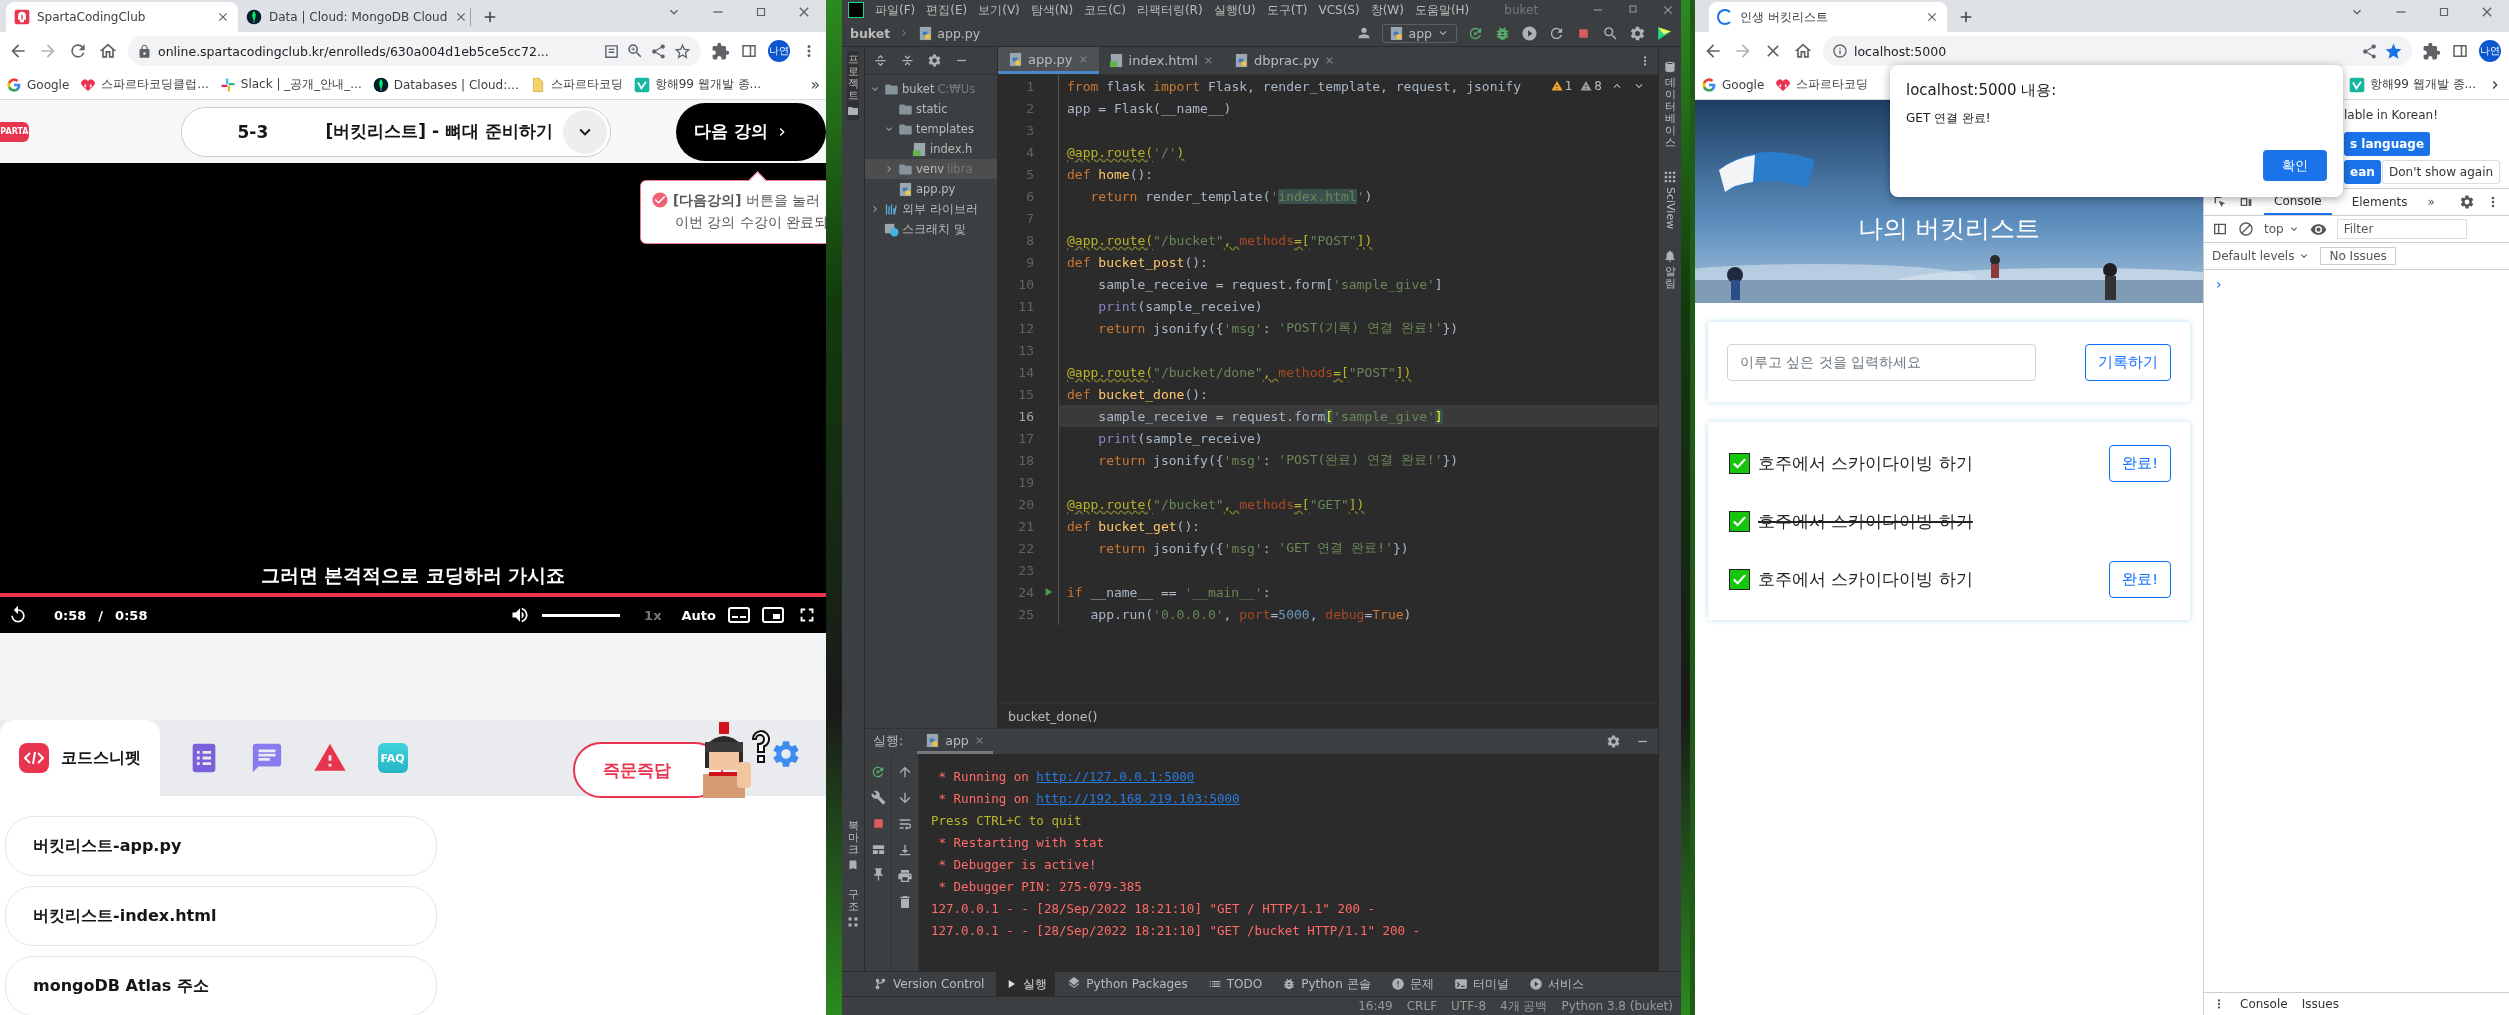 This screenshot has height=1015, width=2509. What do you see at coordinates (2358, 256) in the screenshot?
I see `issues-button: No Issues` at bounding box center [2358, 256].